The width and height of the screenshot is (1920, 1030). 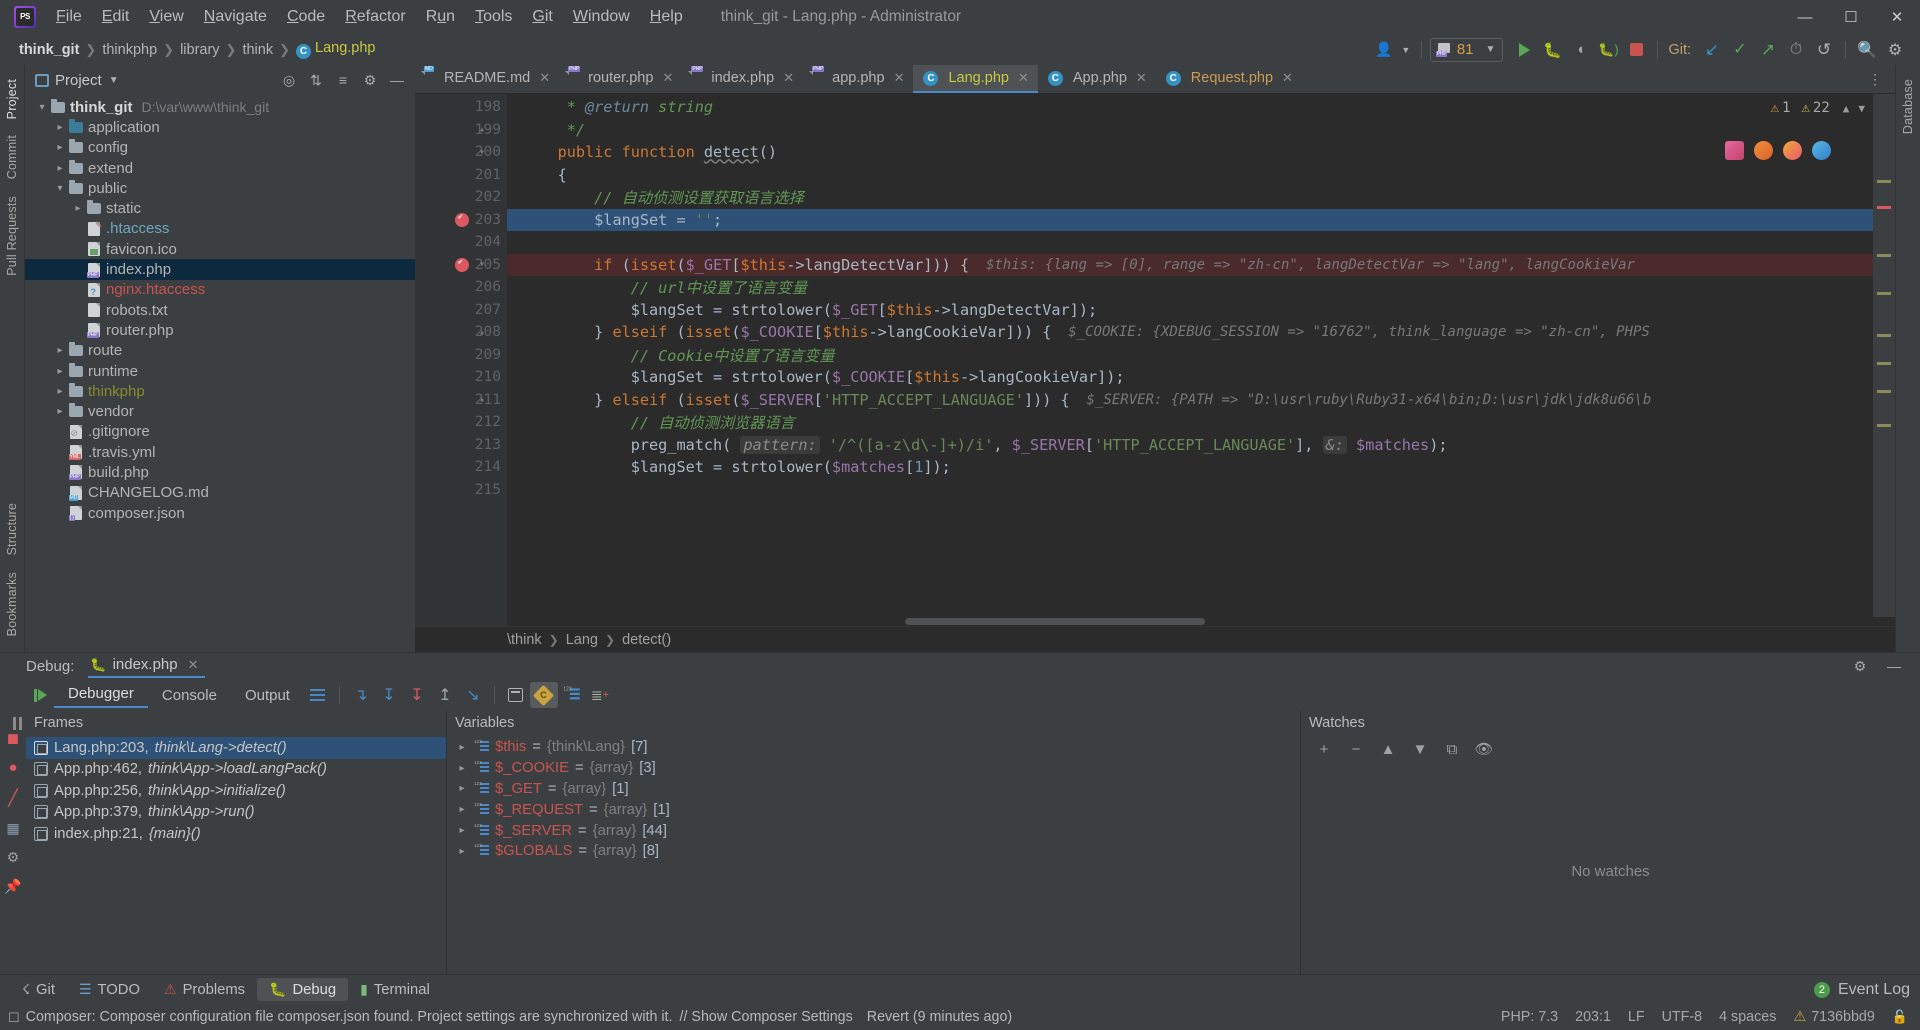 What do you see at coordinates (1851, 17) in the screenshot?
I see `window-controls: — ☐ ✕` at bounding box center [1851, 17].